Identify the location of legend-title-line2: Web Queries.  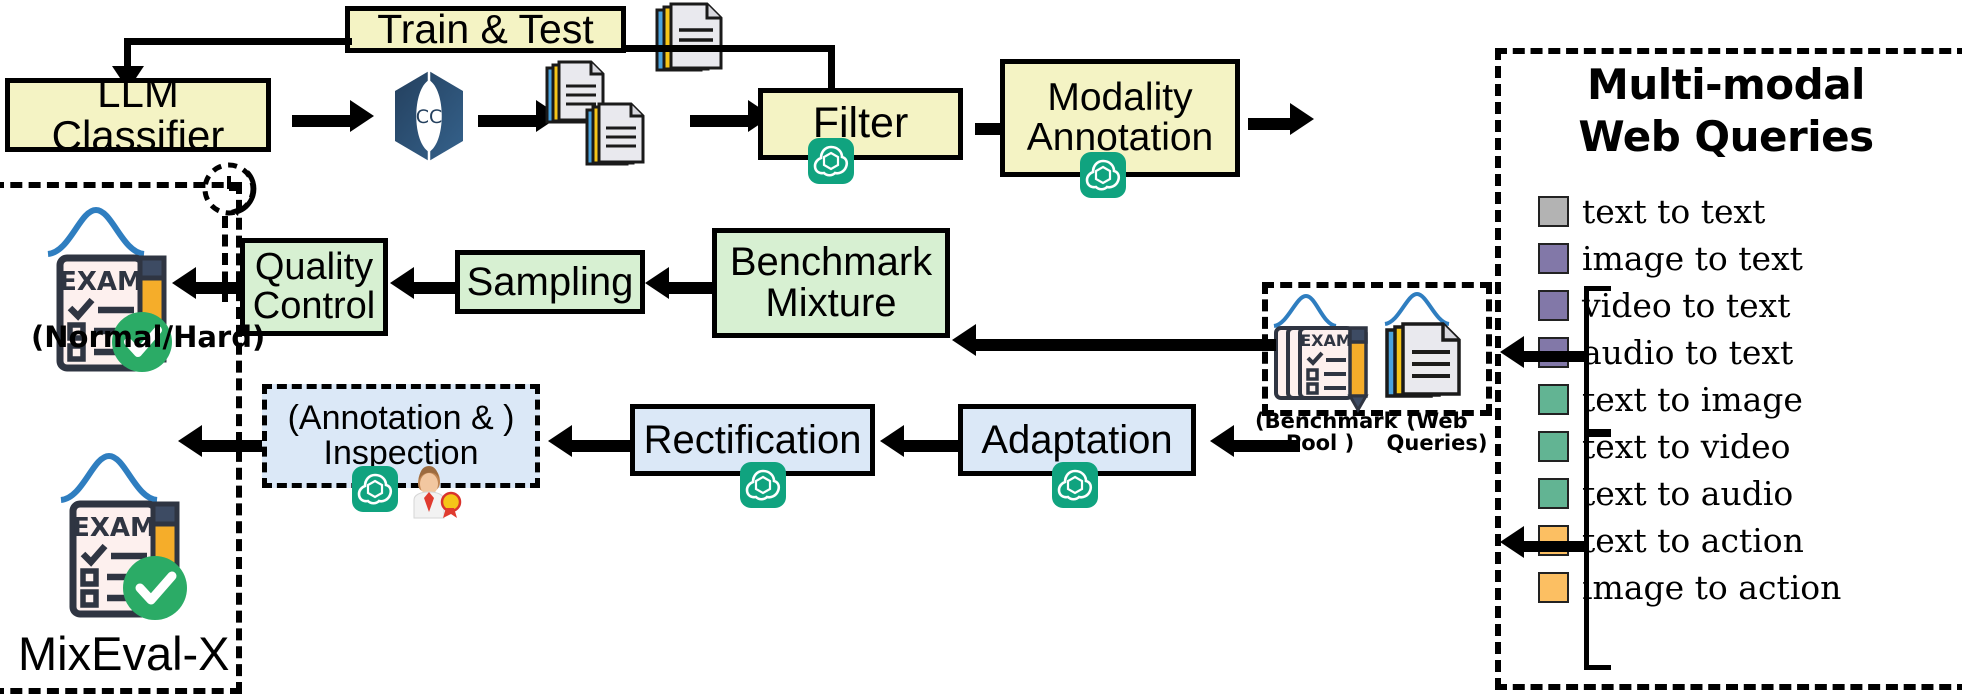
(1726, 136).